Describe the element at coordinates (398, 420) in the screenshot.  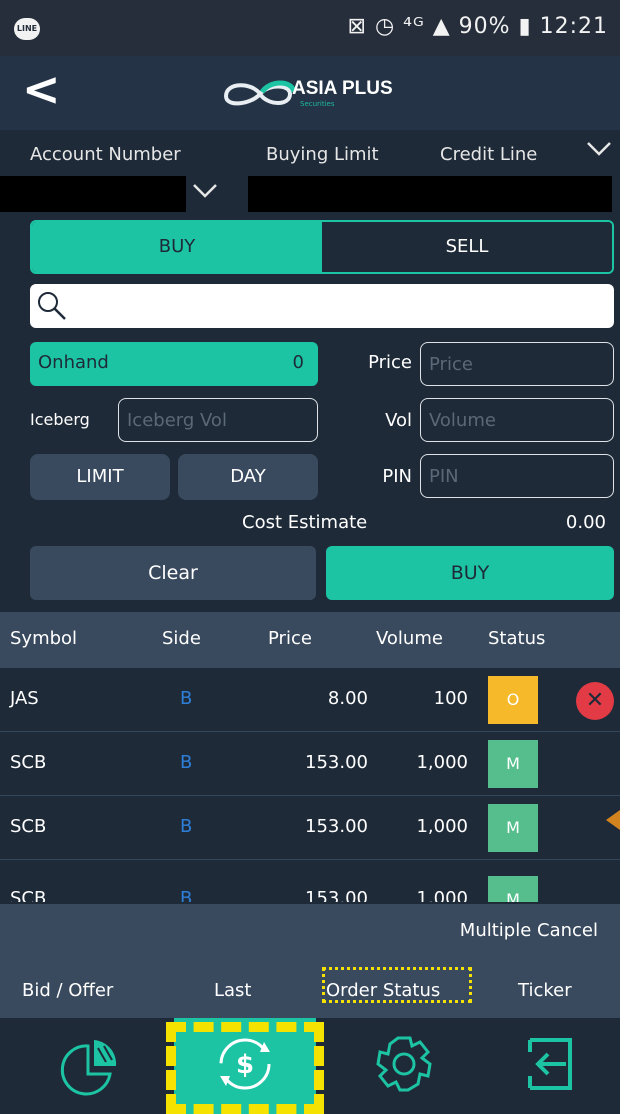
I see `vol-label: Vol` at that location.